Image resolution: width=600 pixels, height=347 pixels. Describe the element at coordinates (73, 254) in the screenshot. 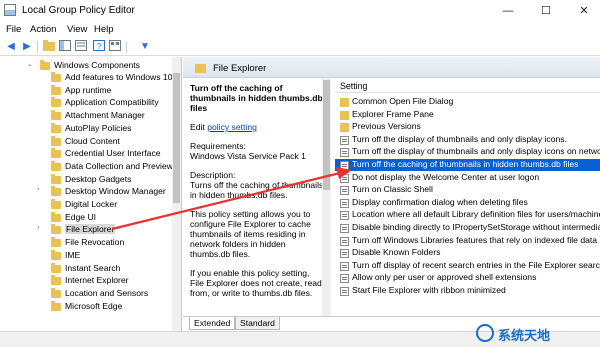

I see `tree-item-label: IME` at that location.